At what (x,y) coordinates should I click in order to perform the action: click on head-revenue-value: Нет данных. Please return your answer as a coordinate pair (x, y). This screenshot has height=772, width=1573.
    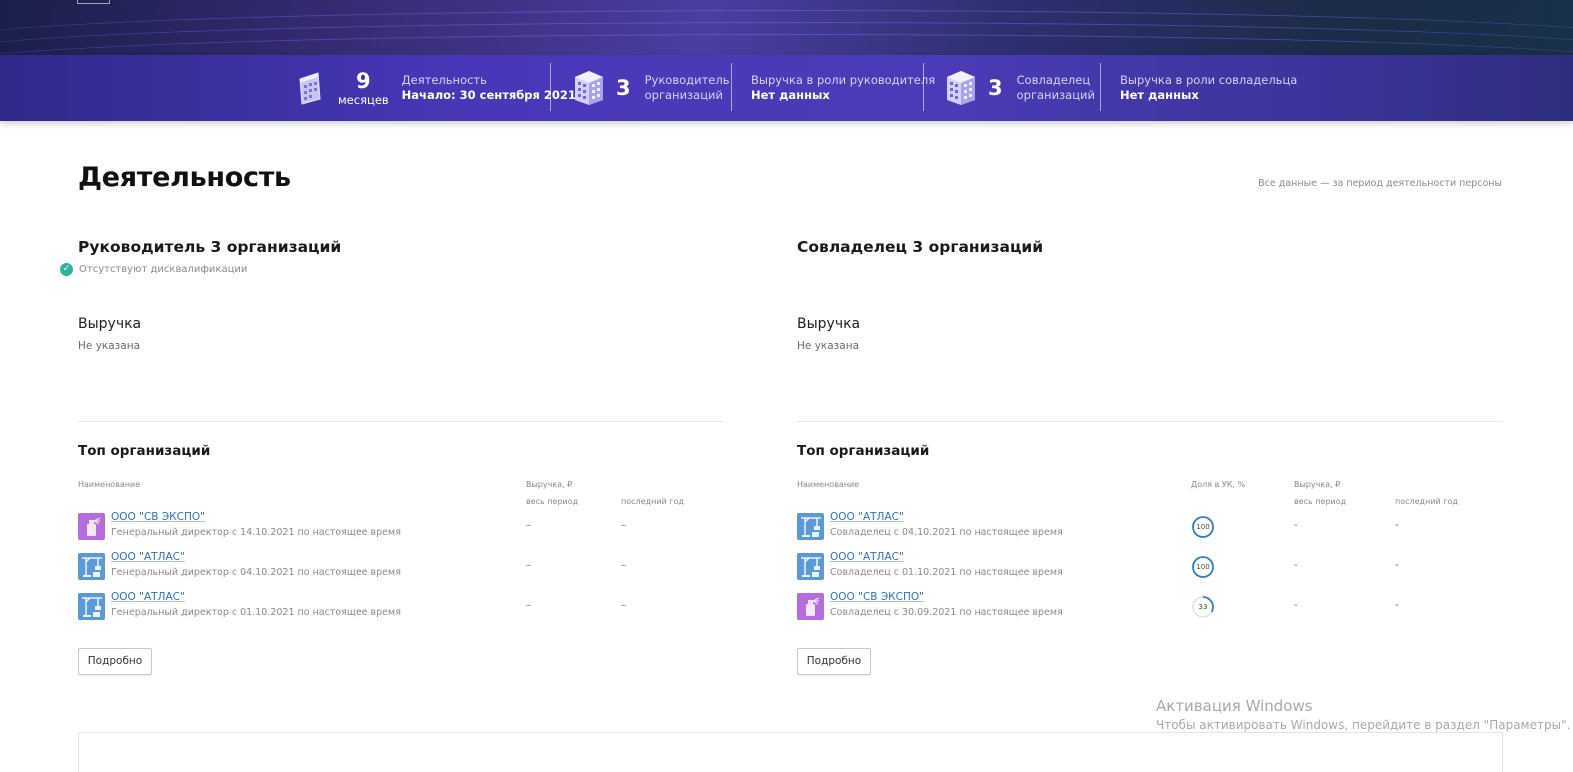
    Looking at the image, I should click on (790, 95).